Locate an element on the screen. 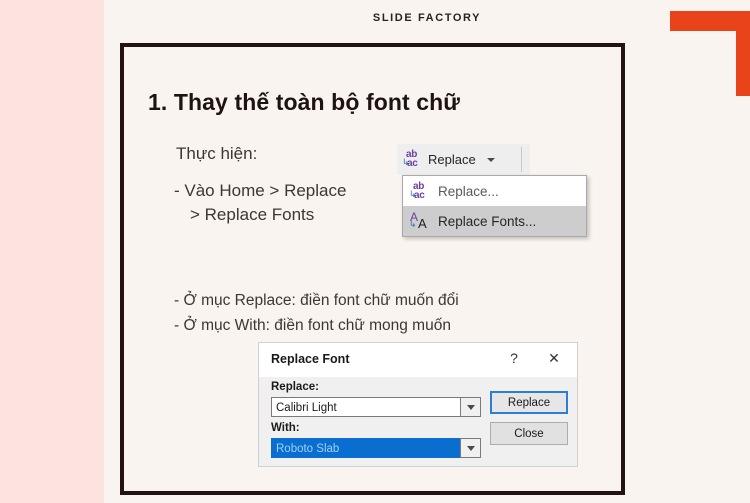 This screenshot has height=503, width=750. dialog-title: Replace Font is located at coordinates (310, 359).